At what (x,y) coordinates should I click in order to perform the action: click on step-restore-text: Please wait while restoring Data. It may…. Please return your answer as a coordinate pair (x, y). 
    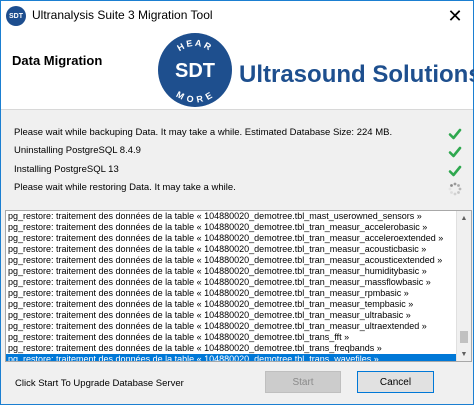
    Looking at the image, I should click on (125, 187).